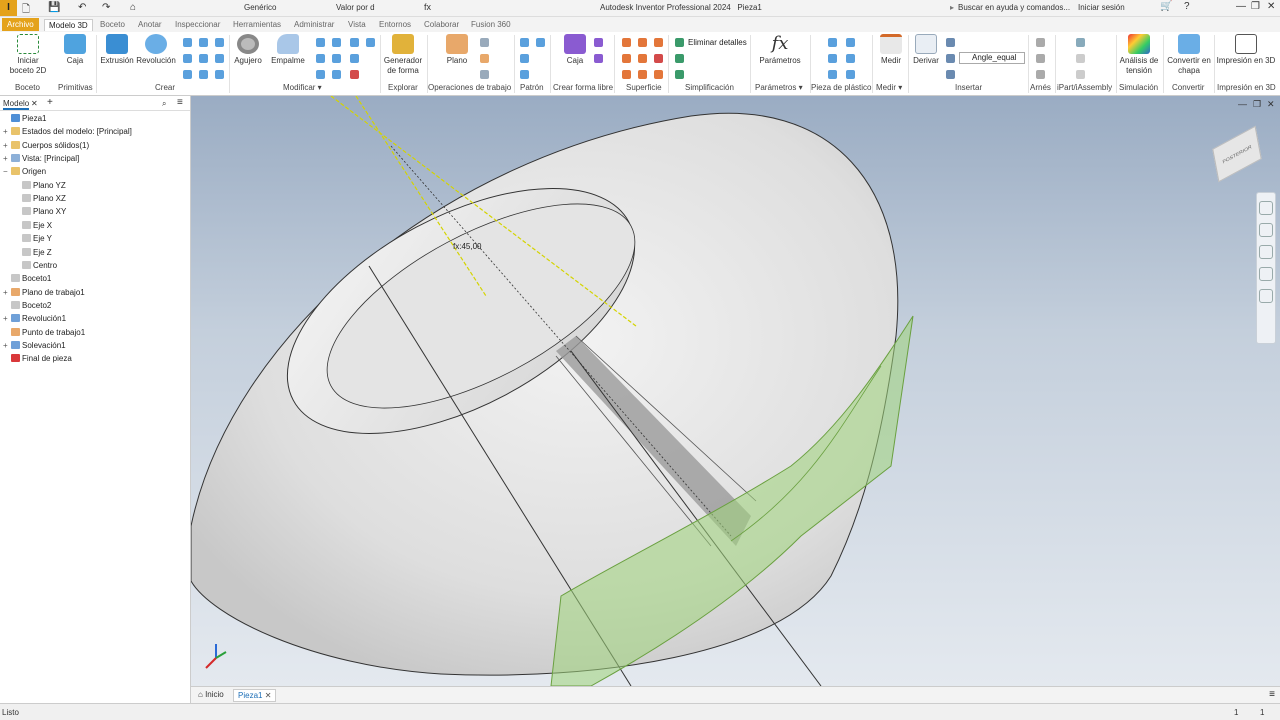 The image size is (1280, 720). What do you see at coordinates (642, 42) in the screenshot?
I see `trim-icon` at bounding box center [642, 42].